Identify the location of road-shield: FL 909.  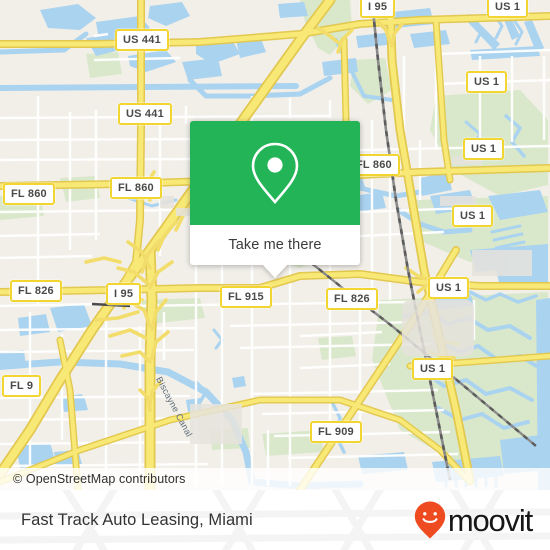
(336, 432).